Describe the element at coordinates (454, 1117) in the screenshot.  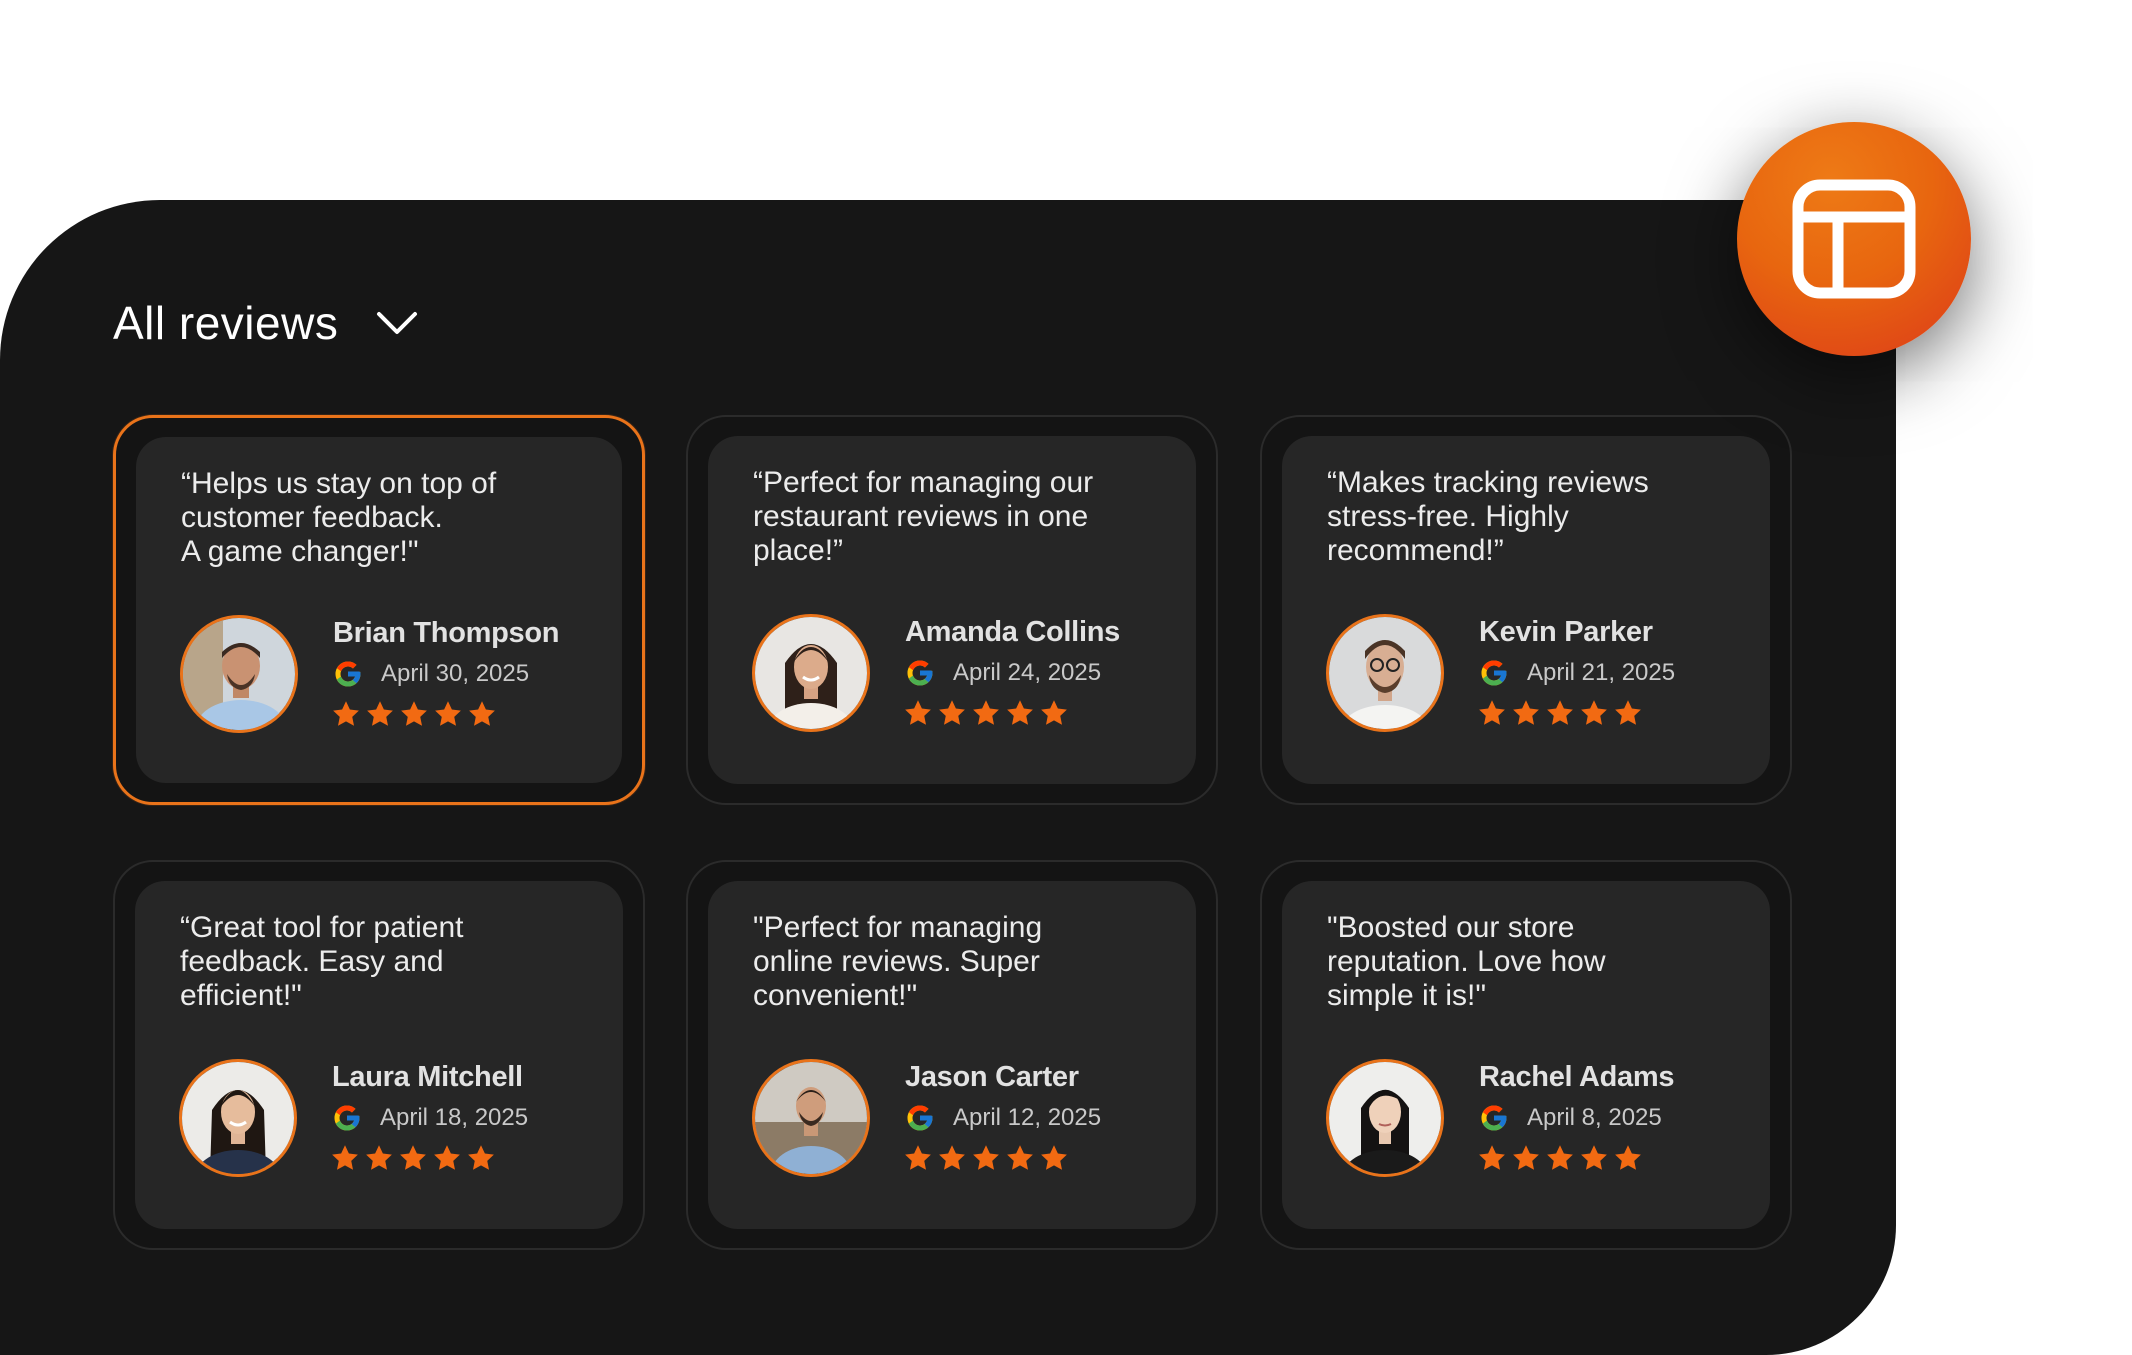
I see `review-date: April 18, 2025` at that location.